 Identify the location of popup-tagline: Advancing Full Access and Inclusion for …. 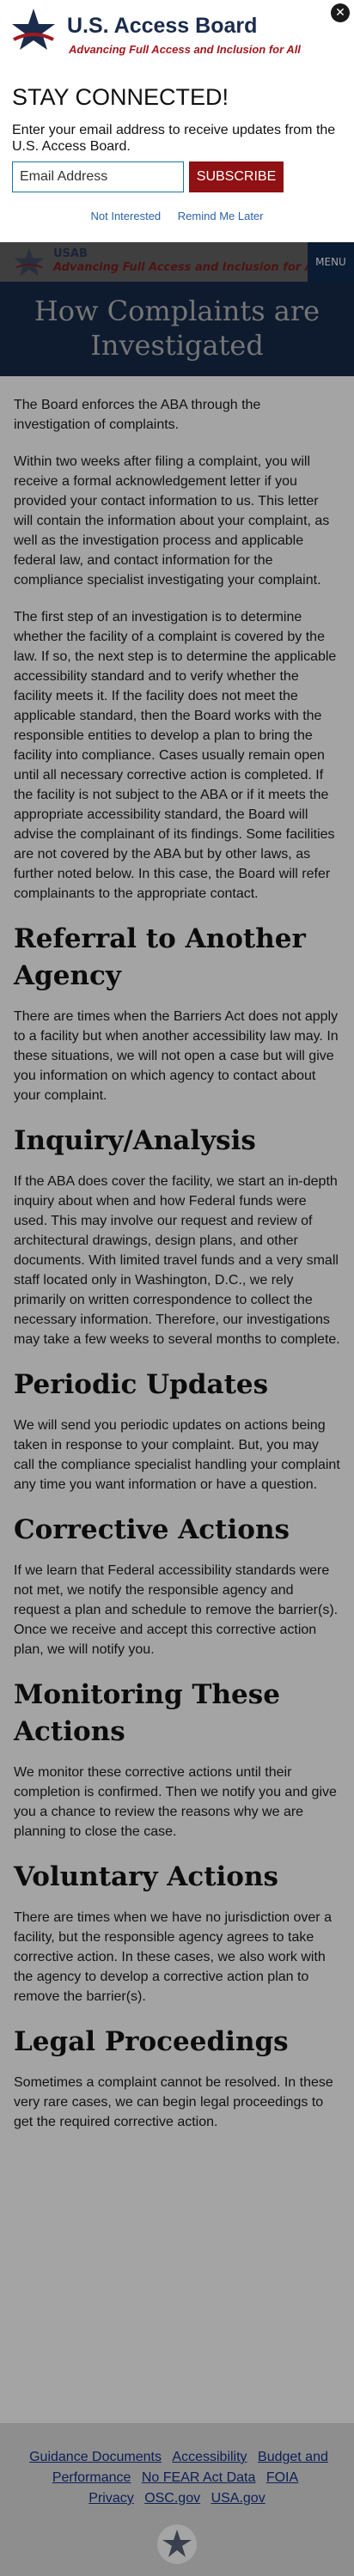
(185, 49).